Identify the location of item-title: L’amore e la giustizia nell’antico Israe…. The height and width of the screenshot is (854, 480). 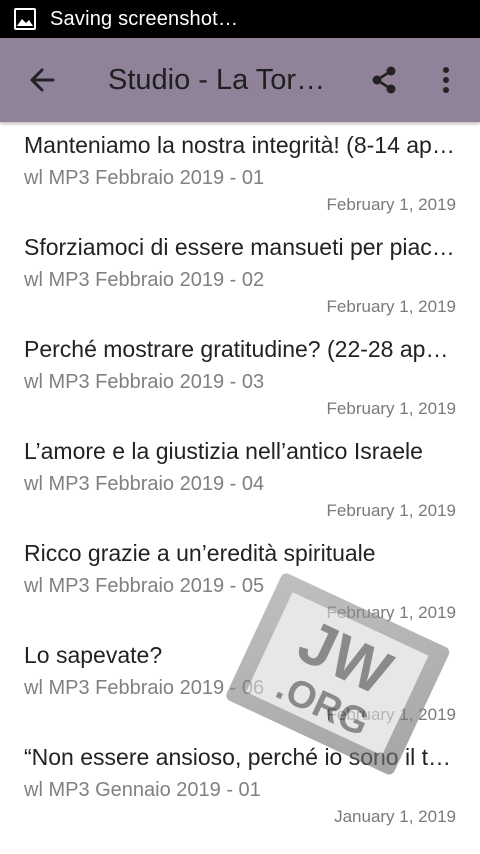
(223, 451).